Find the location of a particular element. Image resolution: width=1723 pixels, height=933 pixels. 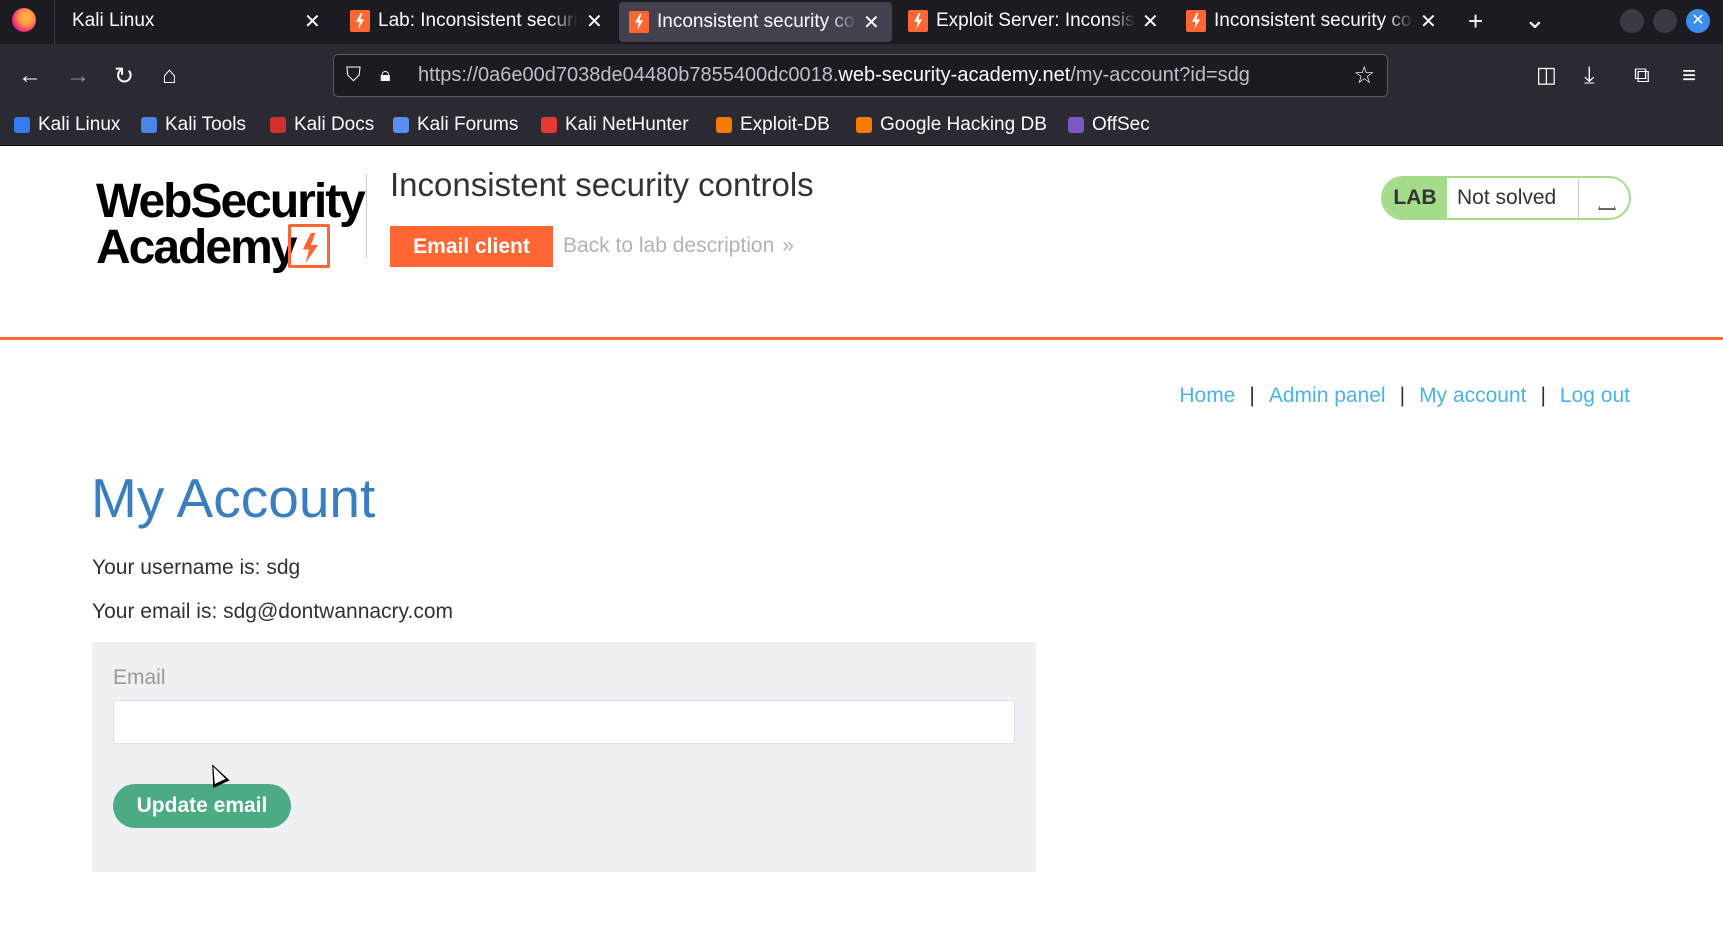

tab-title: Exploit Server: Inconsis is located at coordinates (1036, 21).